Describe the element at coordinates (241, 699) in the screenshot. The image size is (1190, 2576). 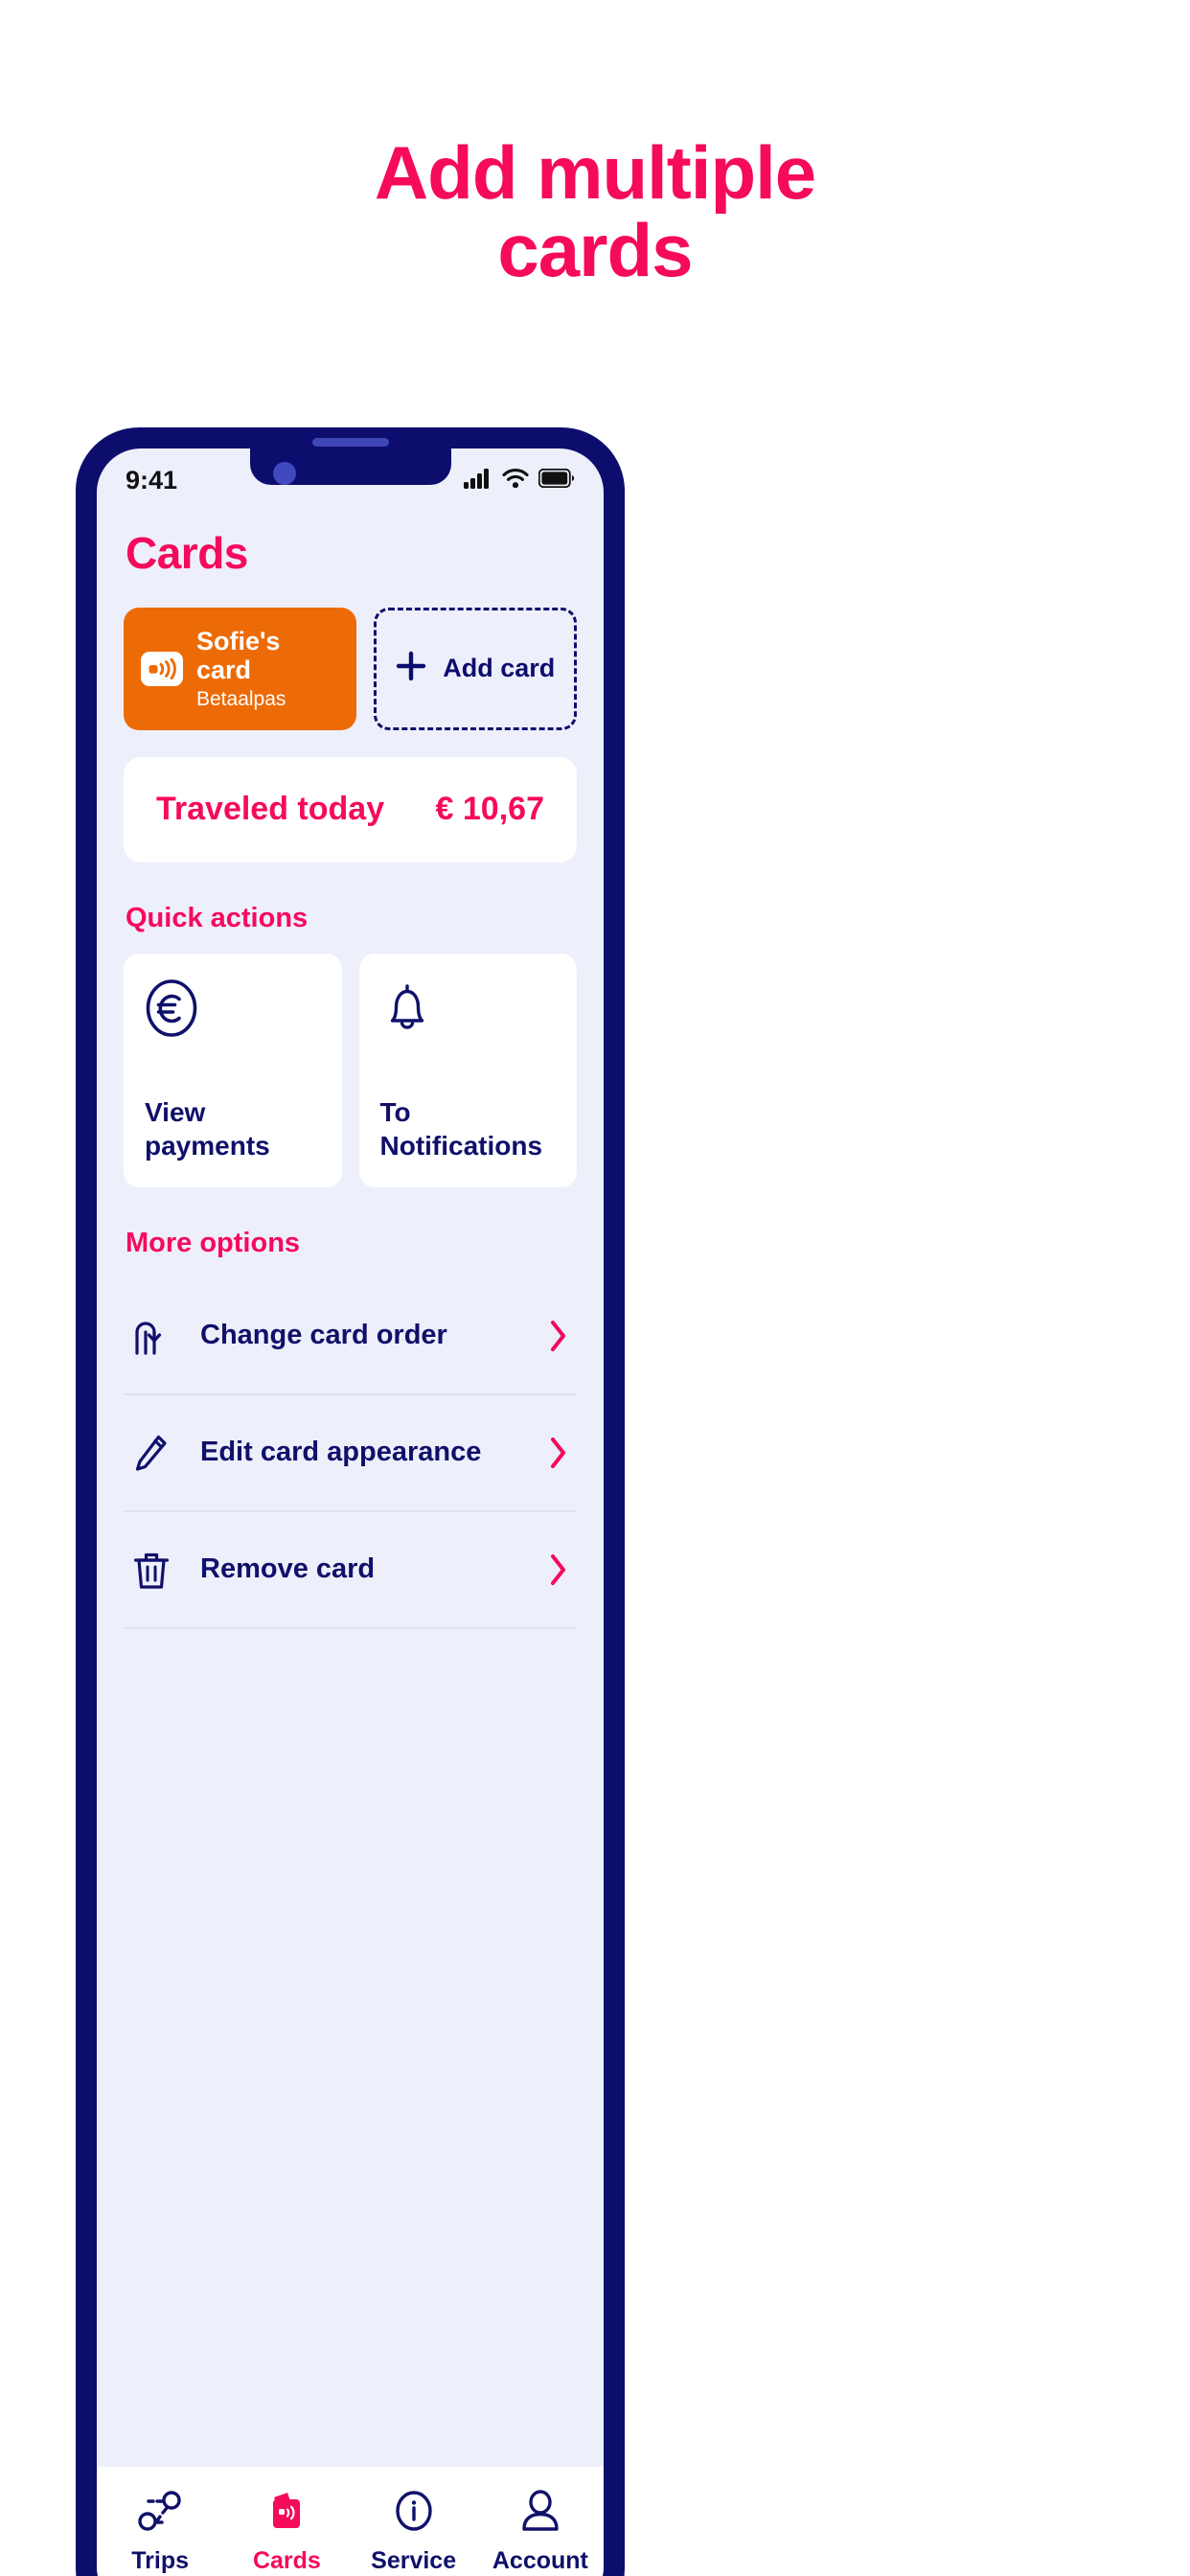
I see `card-subtitle: Betaalpas` at that location.